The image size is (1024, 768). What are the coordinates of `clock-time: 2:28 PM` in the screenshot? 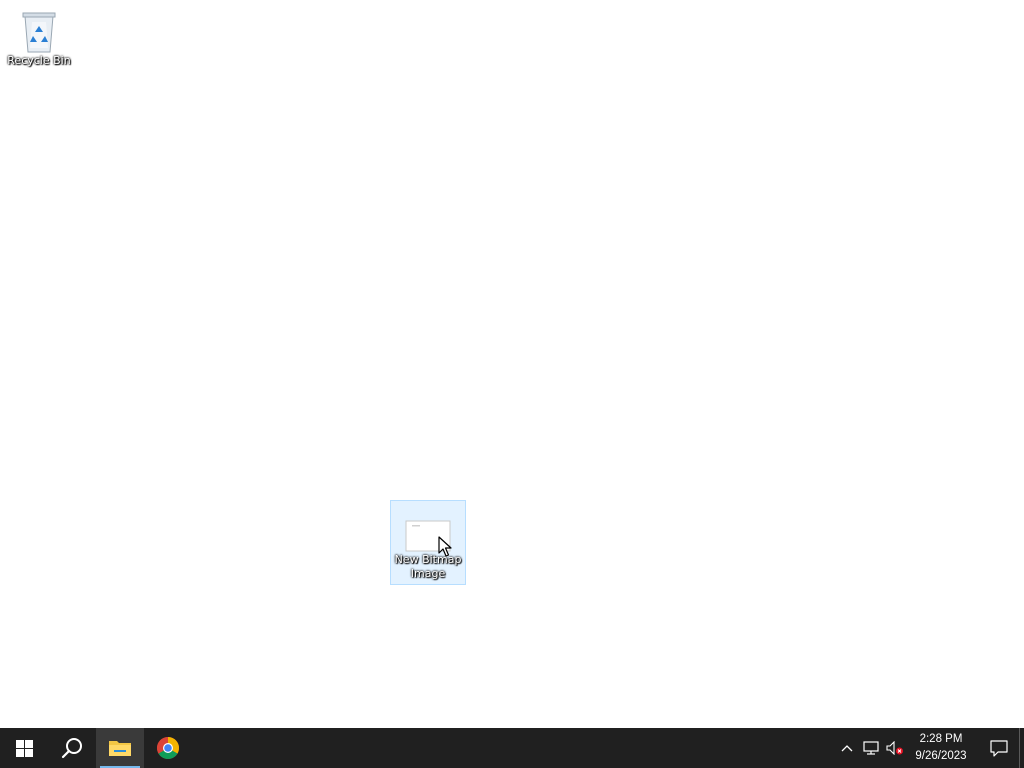 It's located at (941, 739).